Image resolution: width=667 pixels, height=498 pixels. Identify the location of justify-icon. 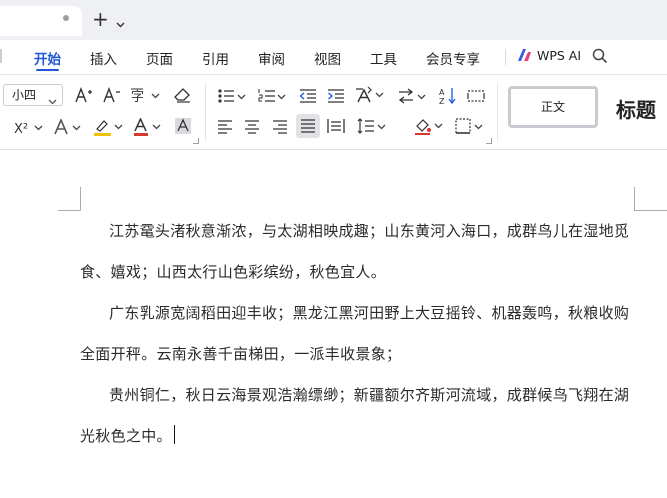
(308, 126).